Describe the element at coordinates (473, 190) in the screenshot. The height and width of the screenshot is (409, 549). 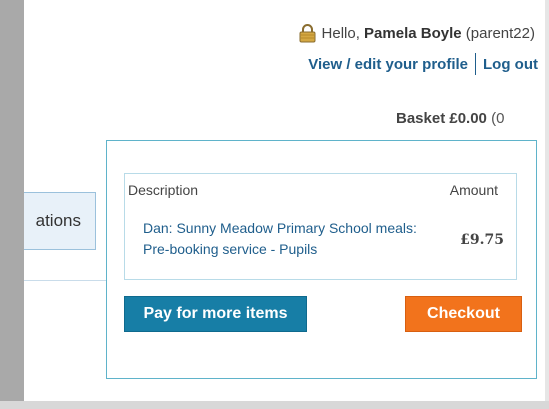
I see `column-header-amount: Amount` at that location.